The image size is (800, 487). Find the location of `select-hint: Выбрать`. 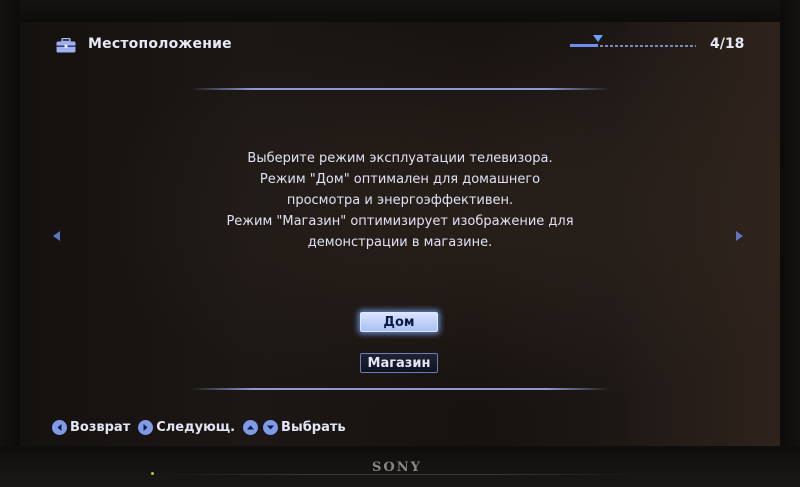

select-hint: Выбрать is located at coordinates (304, 427).